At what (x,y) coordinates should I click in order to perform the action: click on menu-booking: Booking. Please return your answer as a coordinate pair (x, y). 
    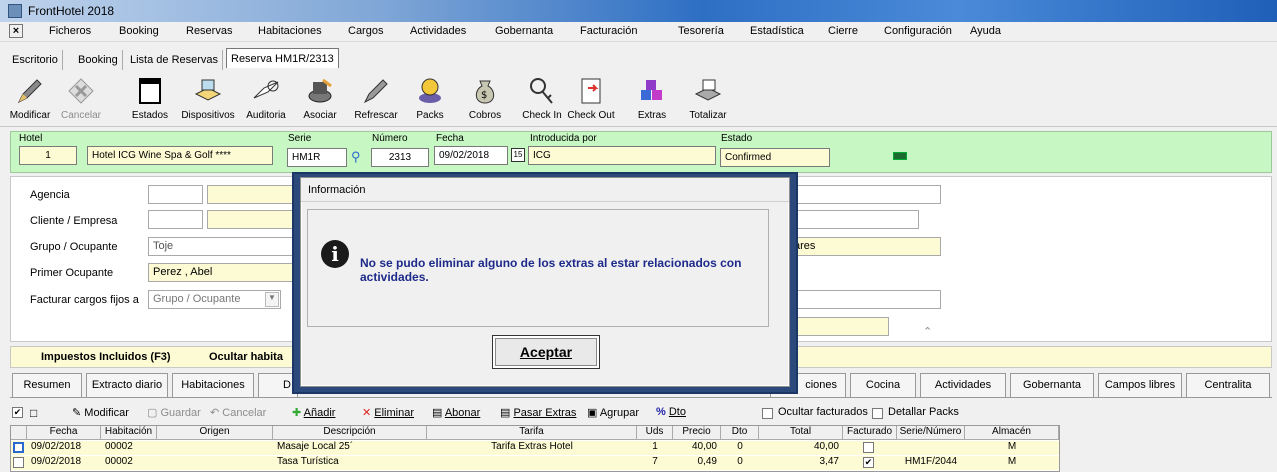
    Looking at the image, I should click on (139, 31).